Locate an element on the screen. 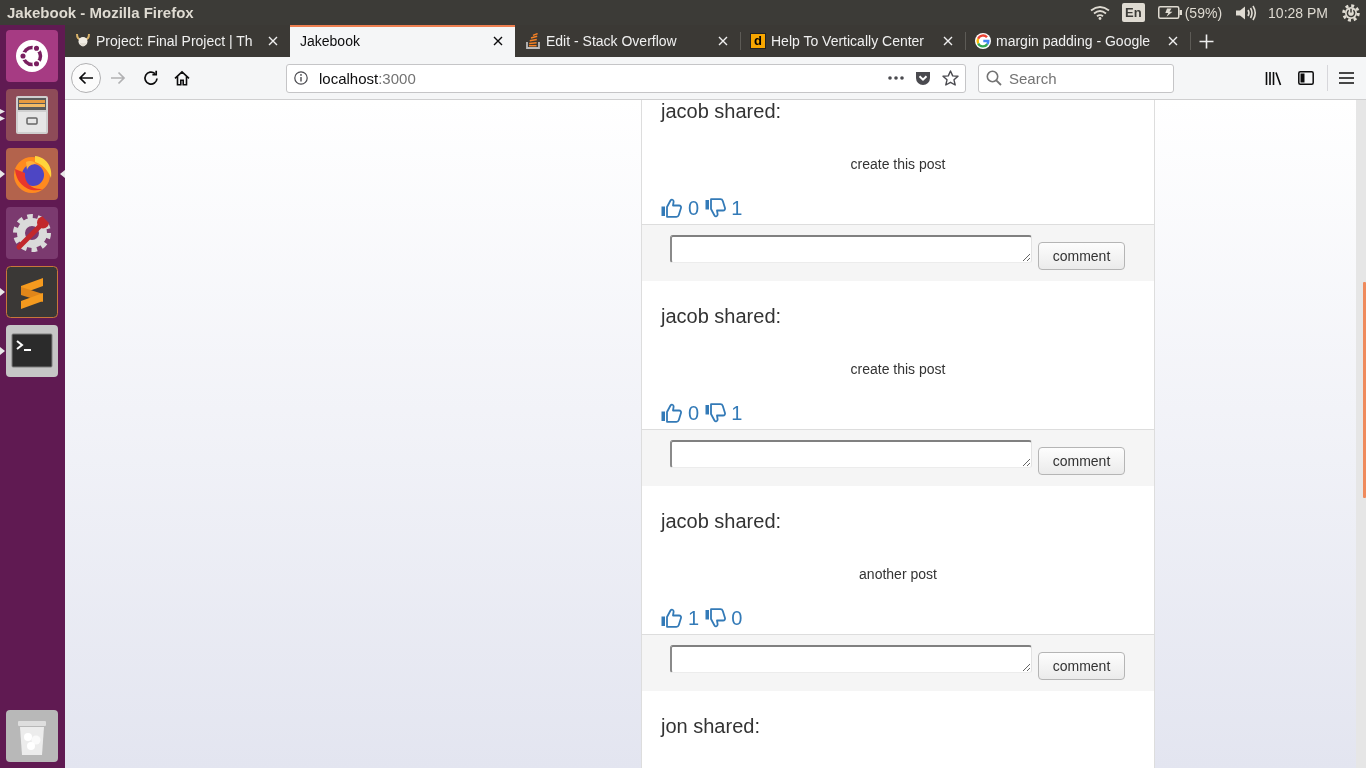 Image resolution: width=1366 pixels, height=768 pixels. battery-icon is located at coordinates (1169, 12).